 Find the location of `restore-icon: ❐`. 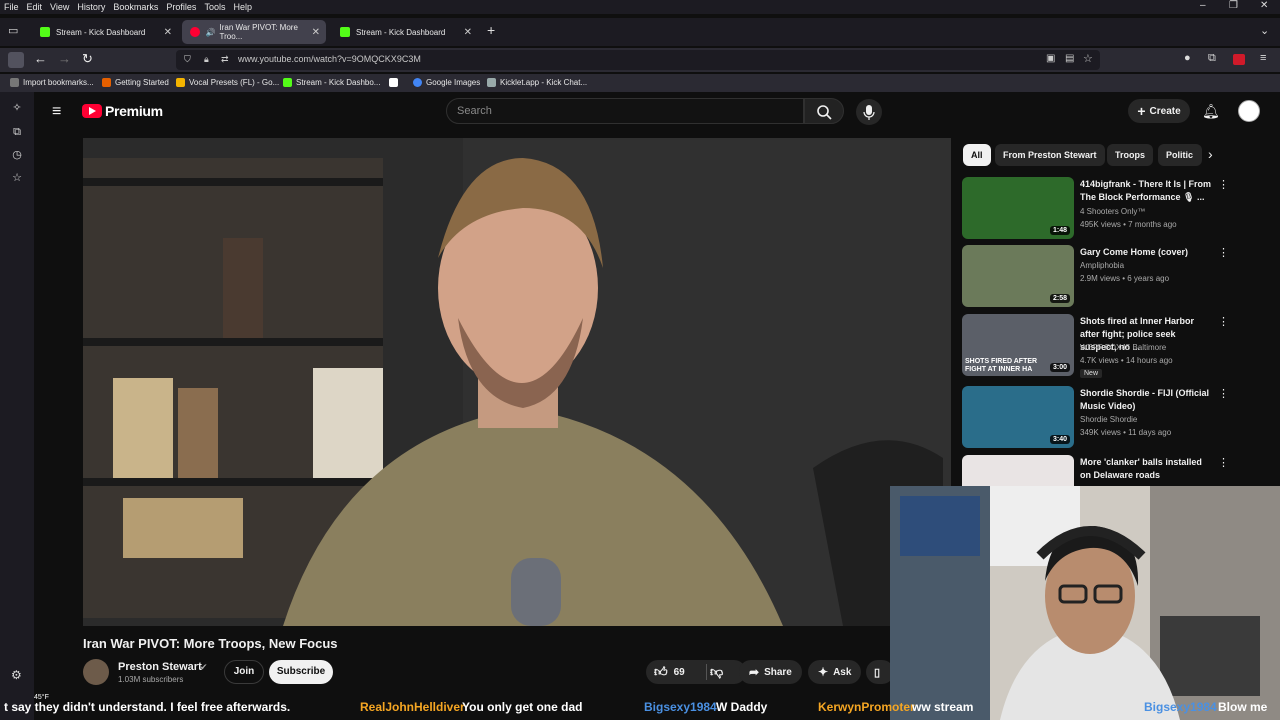

restore-icon: ❐ is located at coordinates (1233, 5).